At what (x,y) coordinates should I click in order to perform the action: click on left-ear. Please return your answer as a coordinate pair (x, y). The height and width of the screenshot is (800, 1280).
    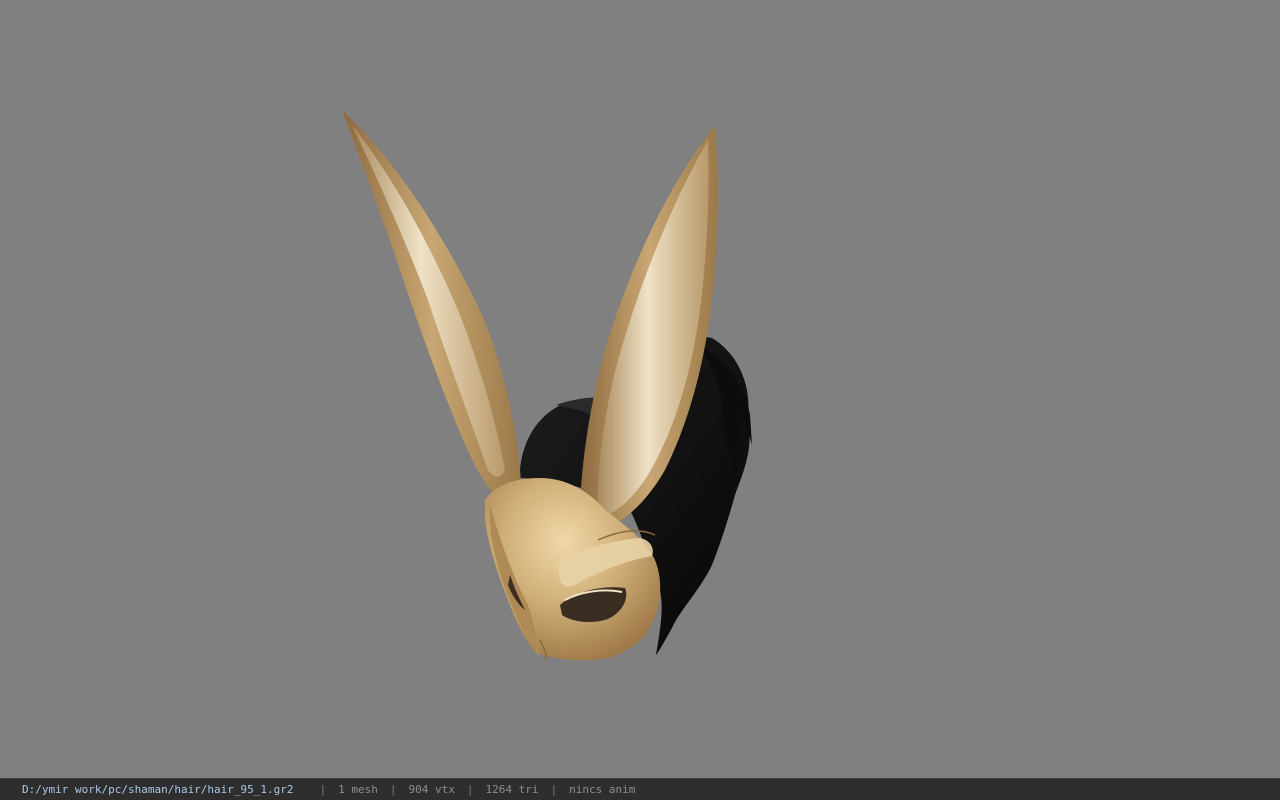
    Looking at the image, I should click on (431, 307).